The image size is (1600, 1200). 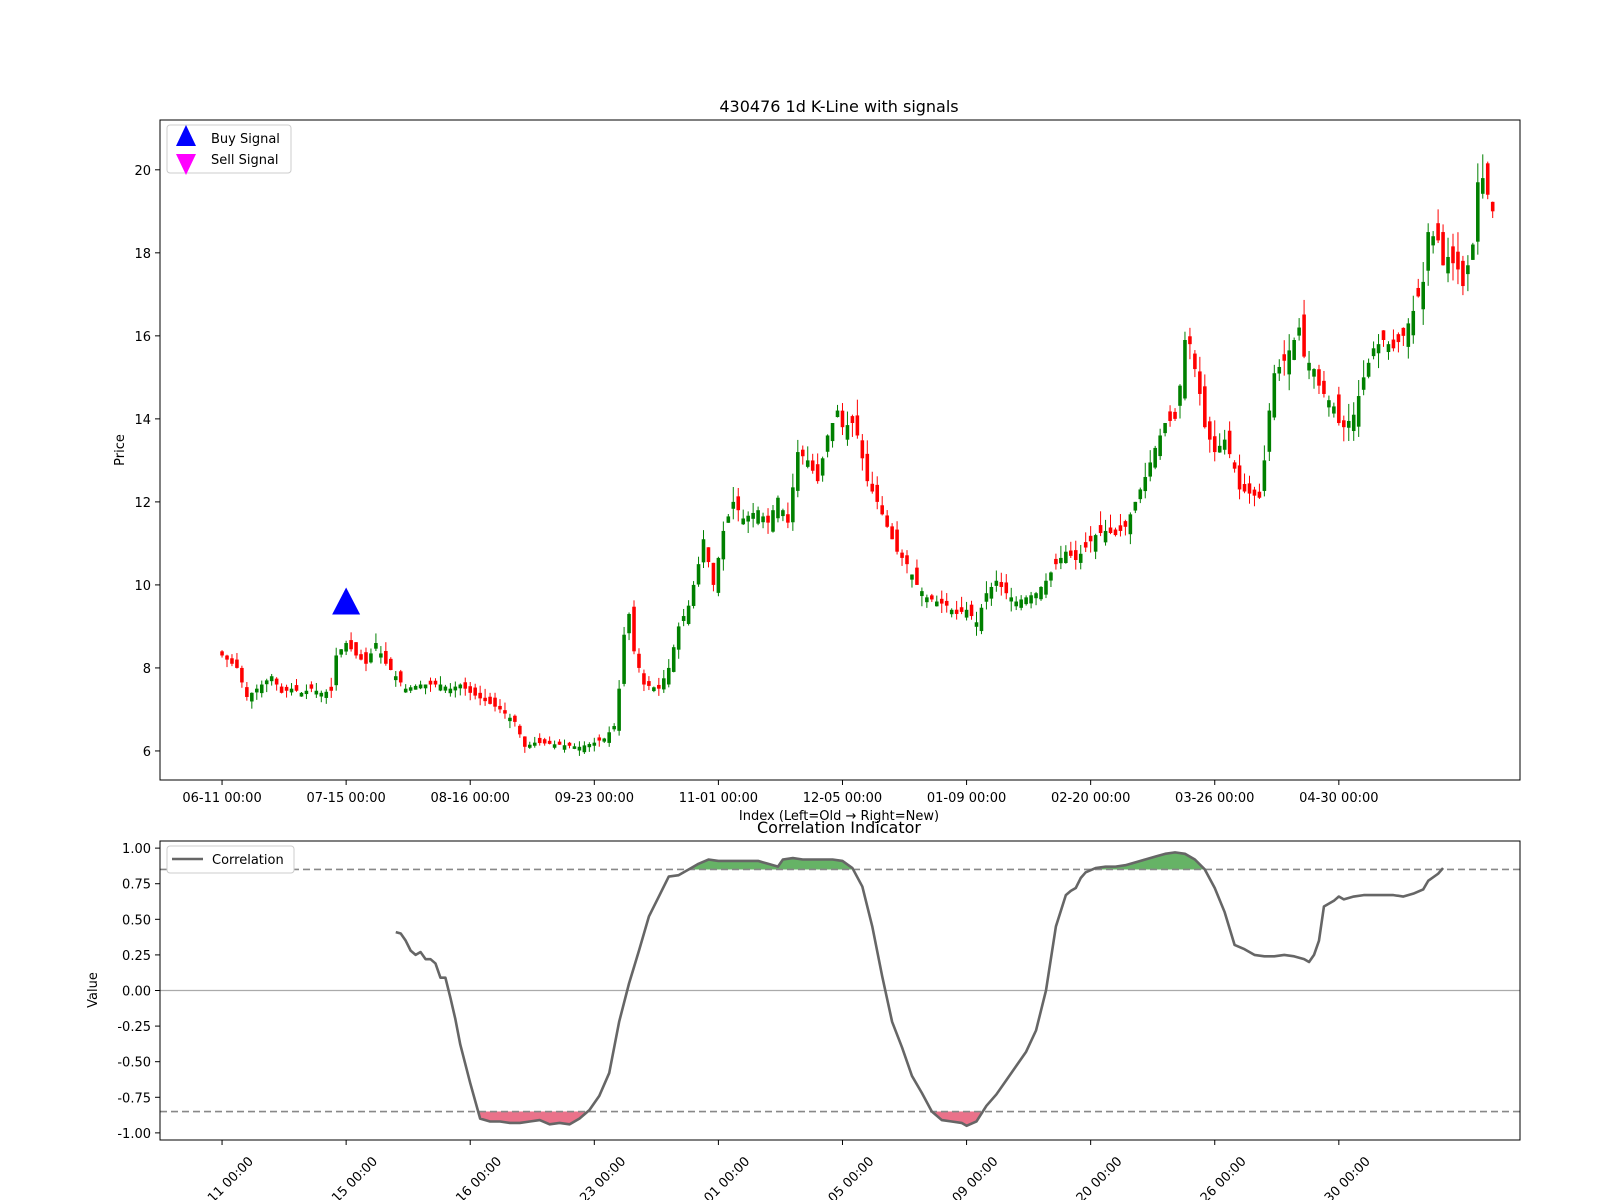 I want to click on correlation-y-tick-label: 0.00, so click(x=136, y=992).